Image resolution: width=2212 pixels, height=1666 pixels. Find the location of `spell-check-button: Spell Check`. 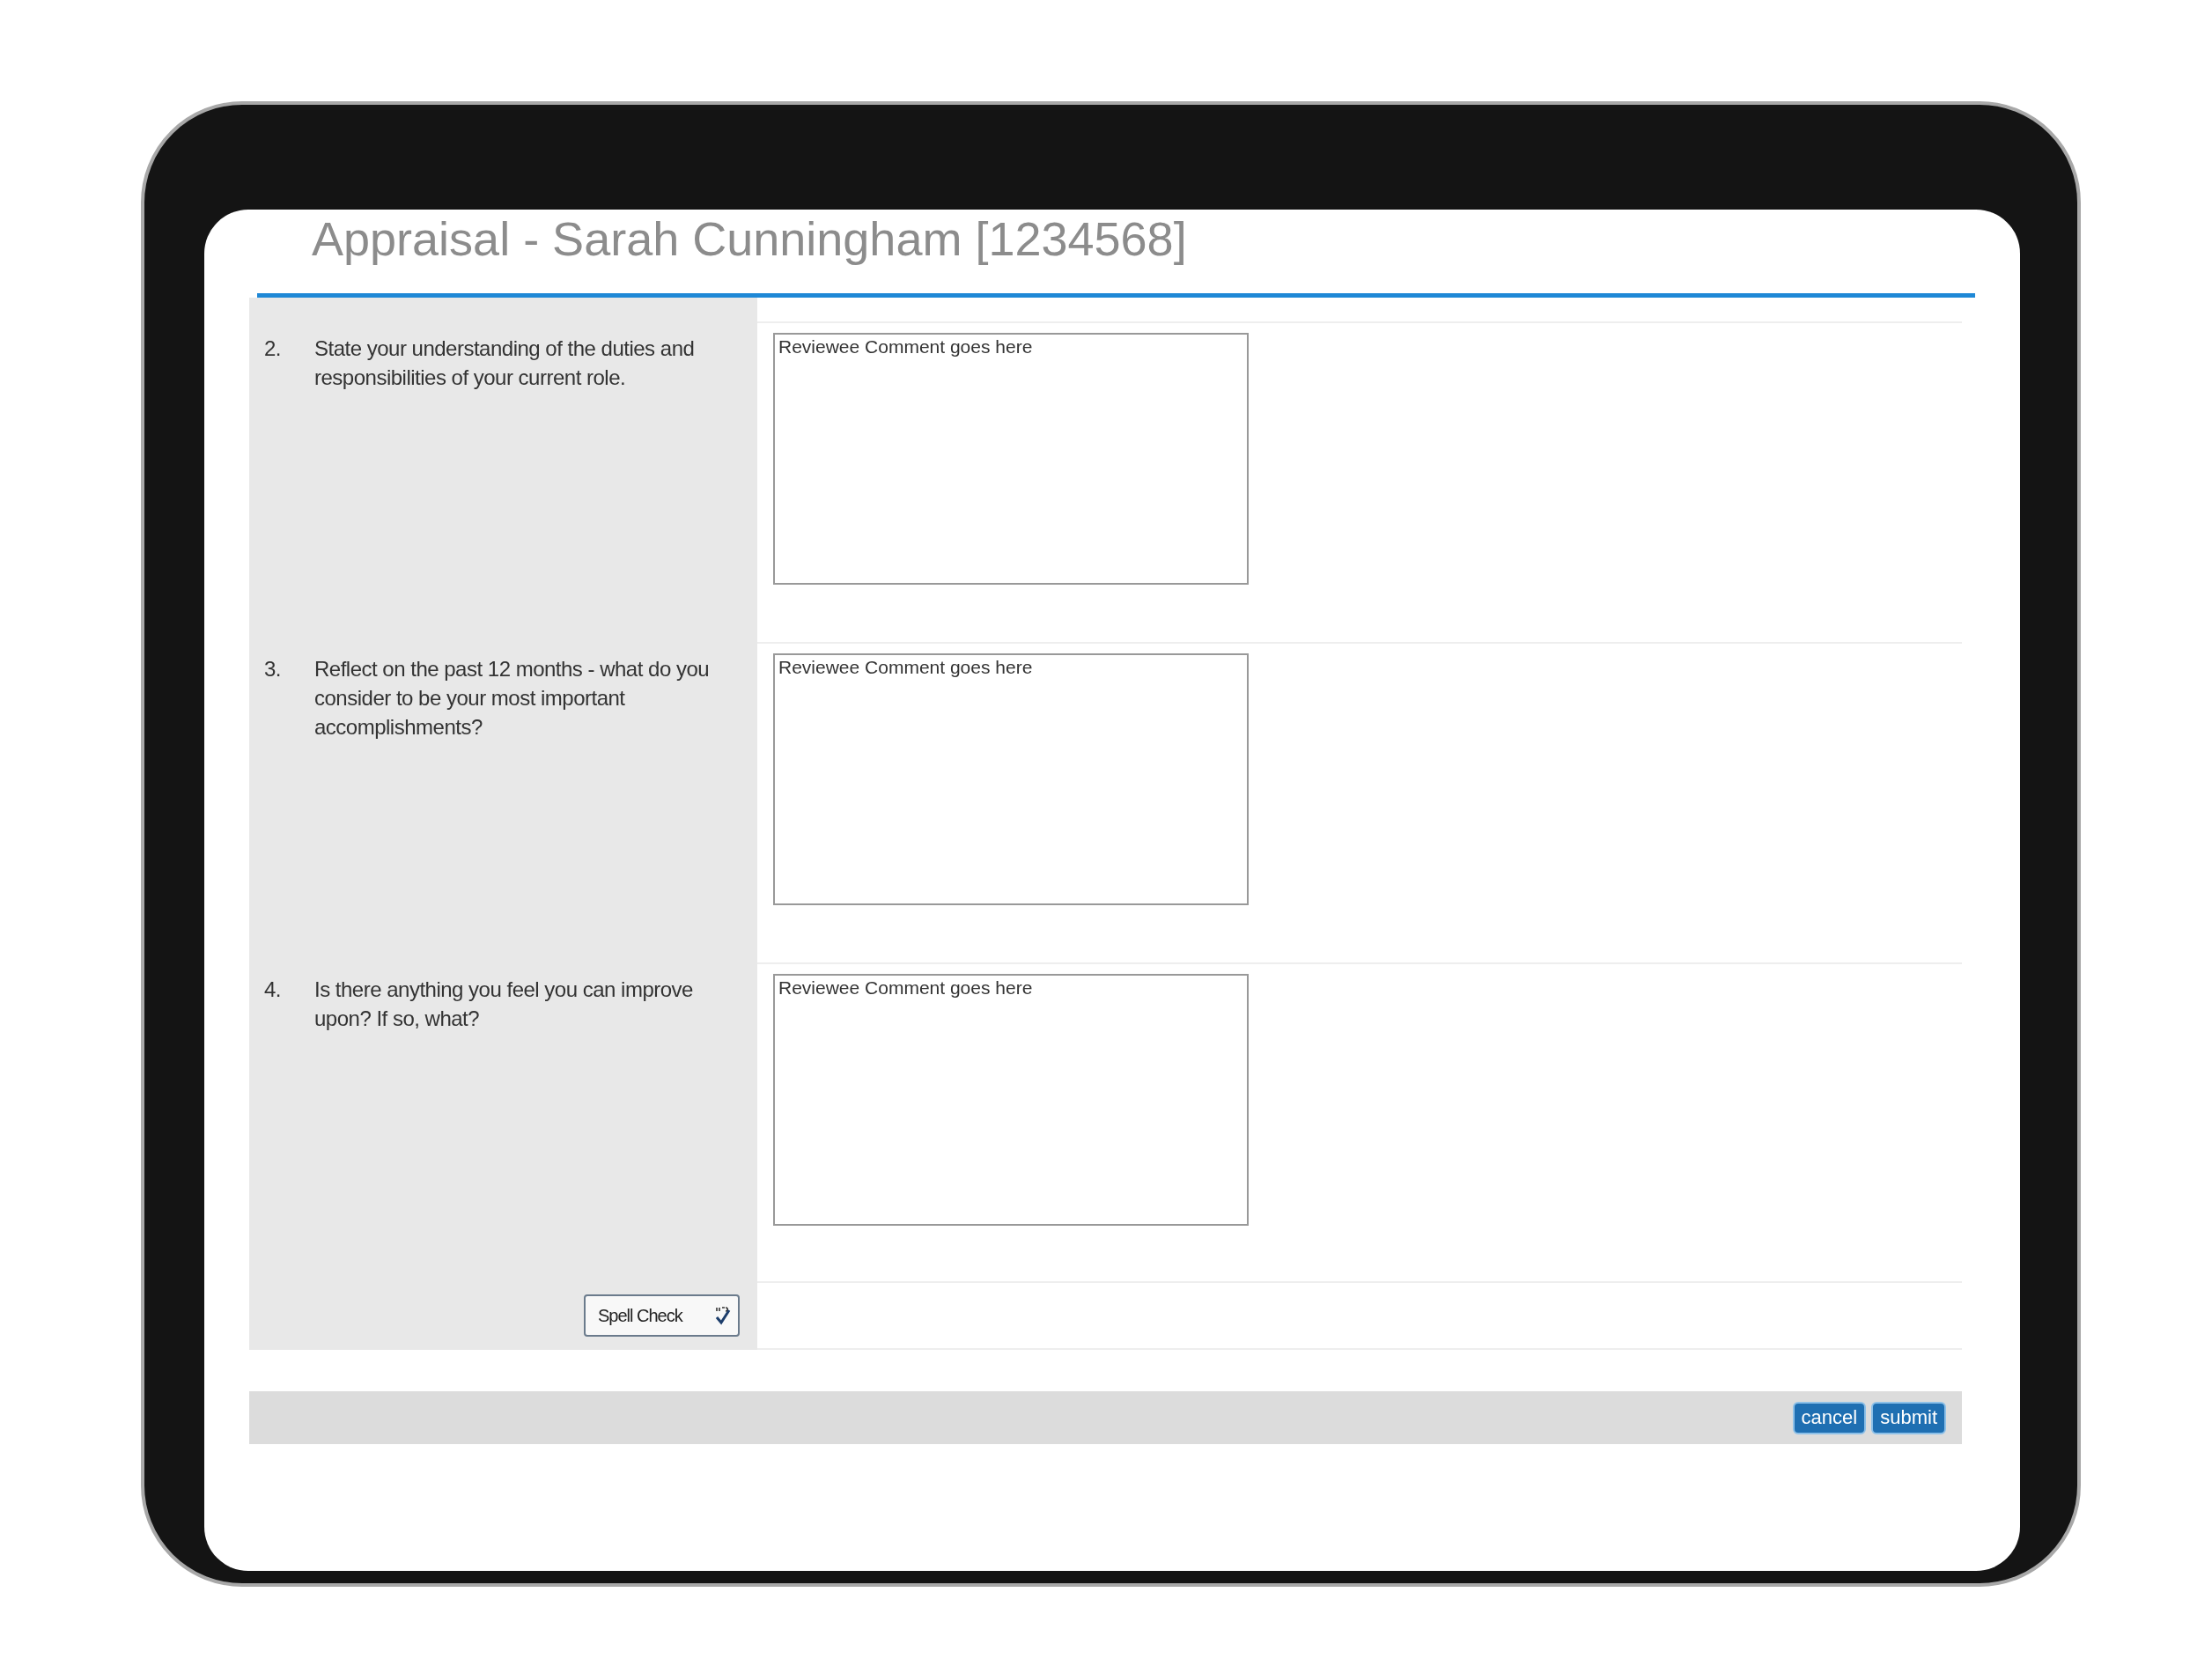

spell-check-button: Spell Check is located at coordinates (662, 1315).